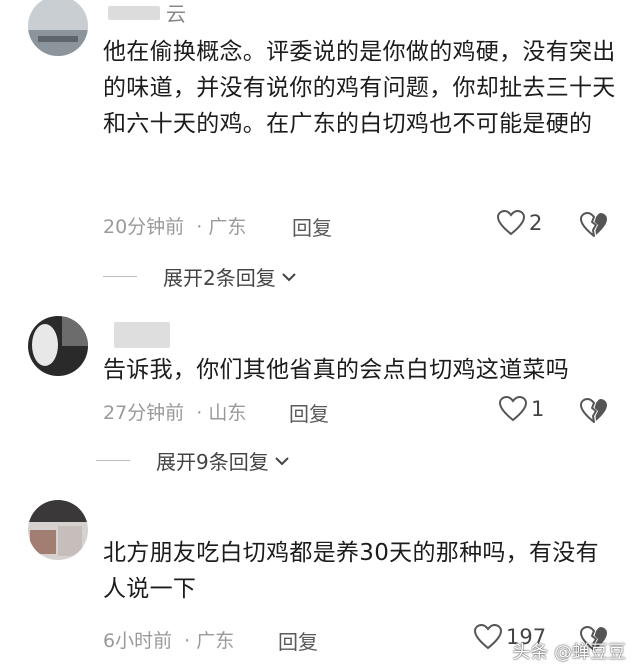  Describe the element at coordinates (351, 571) in the screenshot. I see `comment-text: 北方朋友吃白切鸡都是养30天的那种吗，有没有人说一下` at that location.